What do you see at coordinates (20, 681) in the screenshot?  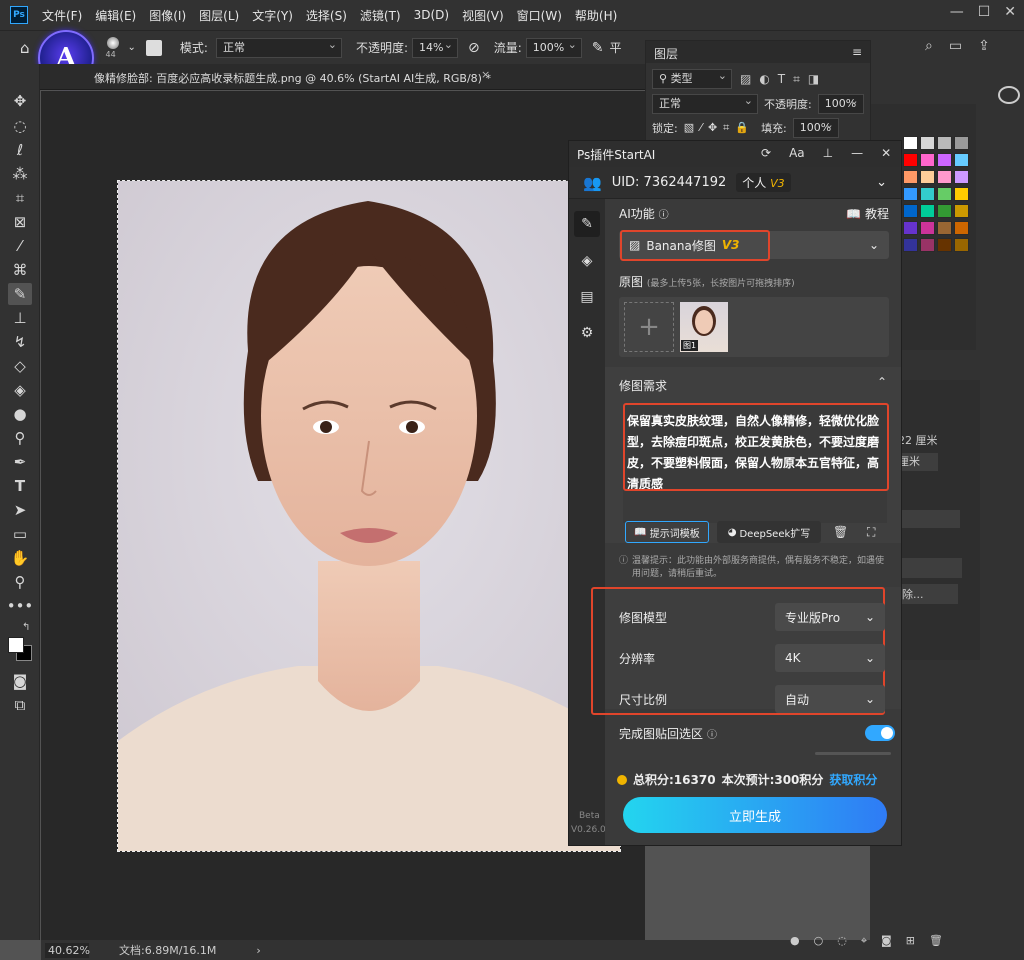 I see `quick-mask-icon: ◙` at bounding box center [20, 681].